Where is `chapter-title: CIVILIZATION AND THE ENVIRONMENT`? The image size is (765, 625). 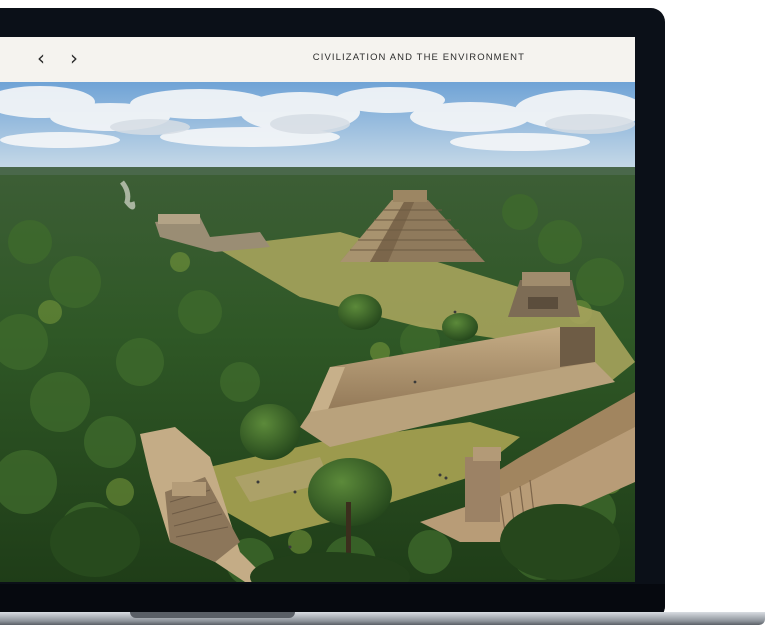
chapter-title: CIVILIZATION AND THE ENVIRONMENT is located at coordinates (418, 57).